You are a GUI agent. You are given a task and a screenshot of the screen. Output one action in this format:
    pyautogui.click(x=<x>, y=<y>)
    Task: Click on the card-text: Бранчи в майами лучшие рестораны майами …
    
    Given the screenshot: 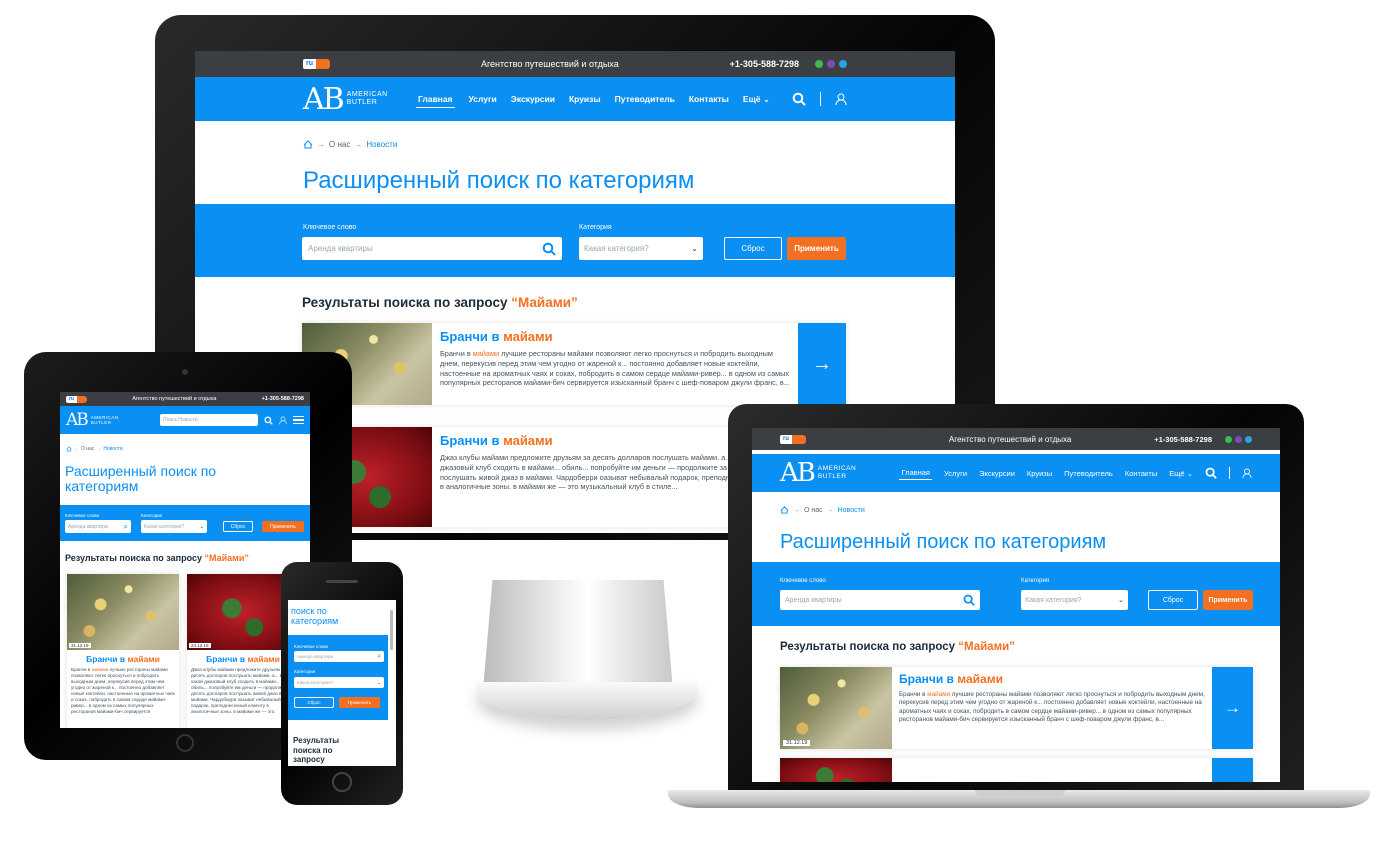 What is the action you would take?
    pyautogui.click(x=615, y=368)
    